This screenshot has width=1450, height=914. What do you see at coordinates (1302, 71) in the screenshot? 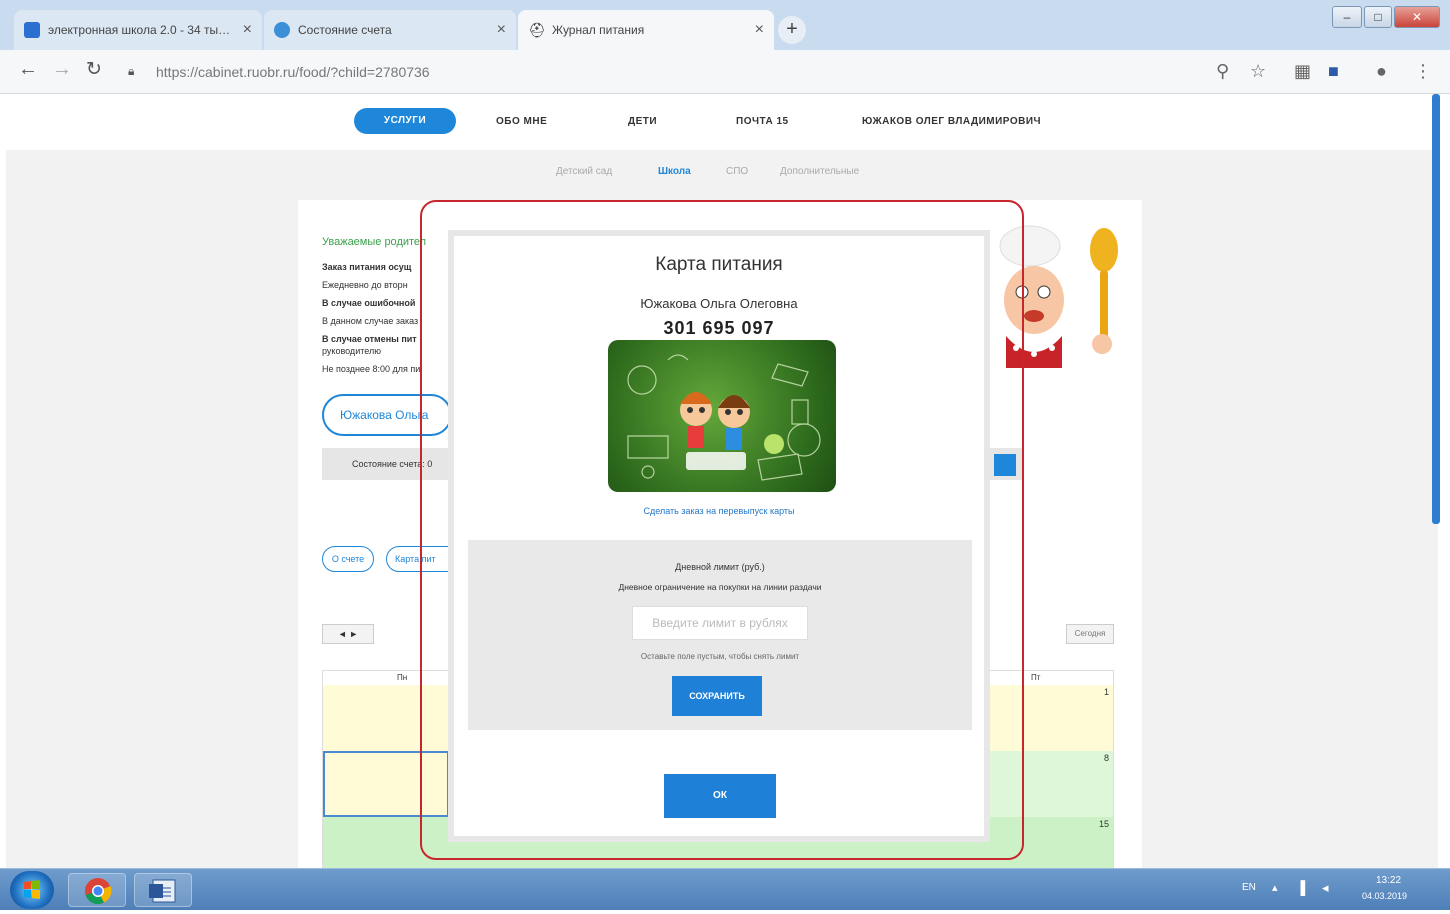
I see `extension-icon: ▦` at bounding box center [1302, 71].